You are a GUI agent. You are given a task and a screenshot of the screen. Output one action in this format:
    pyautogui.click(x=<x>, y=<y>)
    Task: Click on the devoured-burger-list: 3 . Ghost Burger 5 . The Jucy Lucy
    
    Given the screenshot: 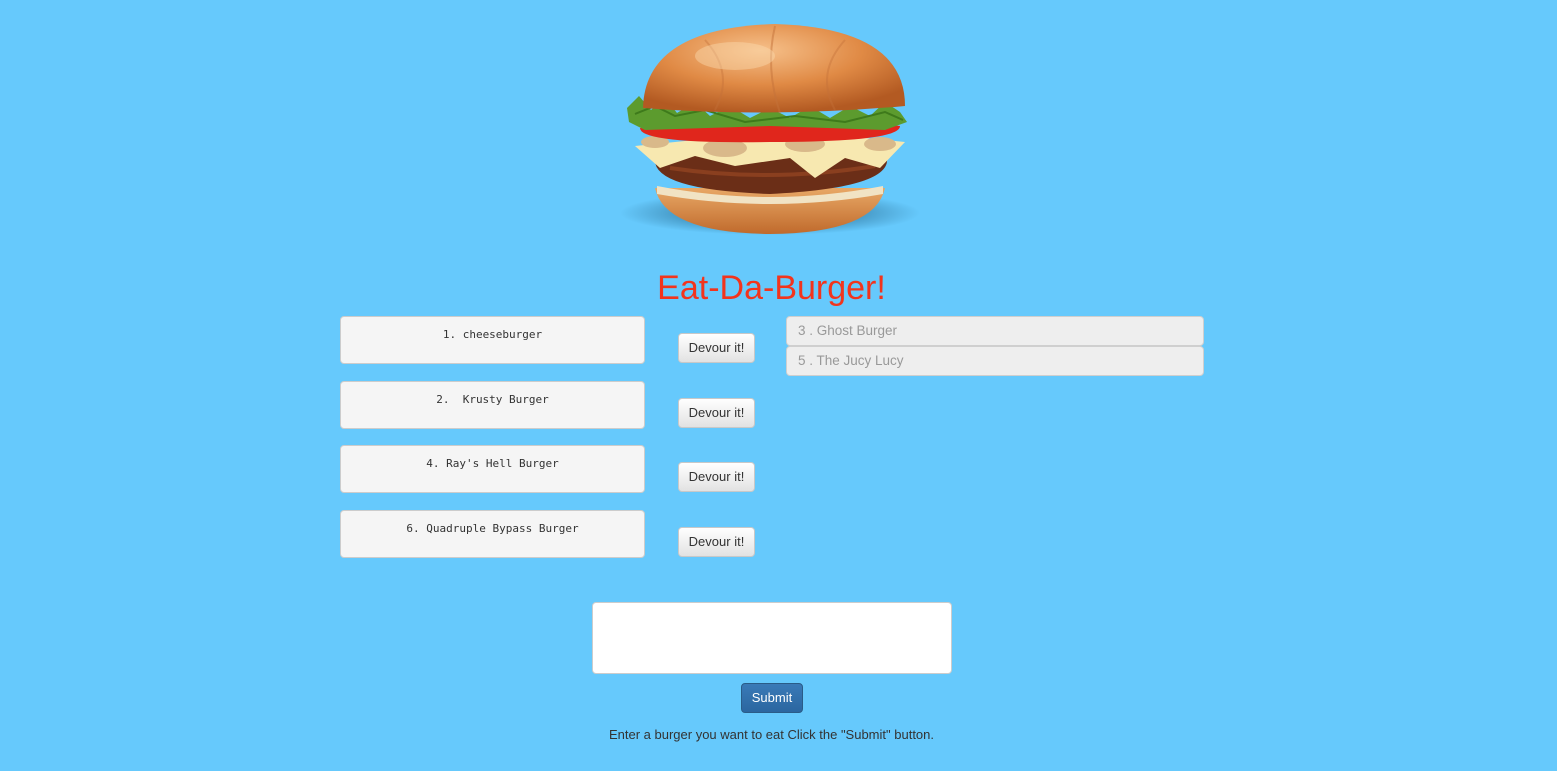 What is the action you would take?
    pyautogui.click(x=995, y=346)
    